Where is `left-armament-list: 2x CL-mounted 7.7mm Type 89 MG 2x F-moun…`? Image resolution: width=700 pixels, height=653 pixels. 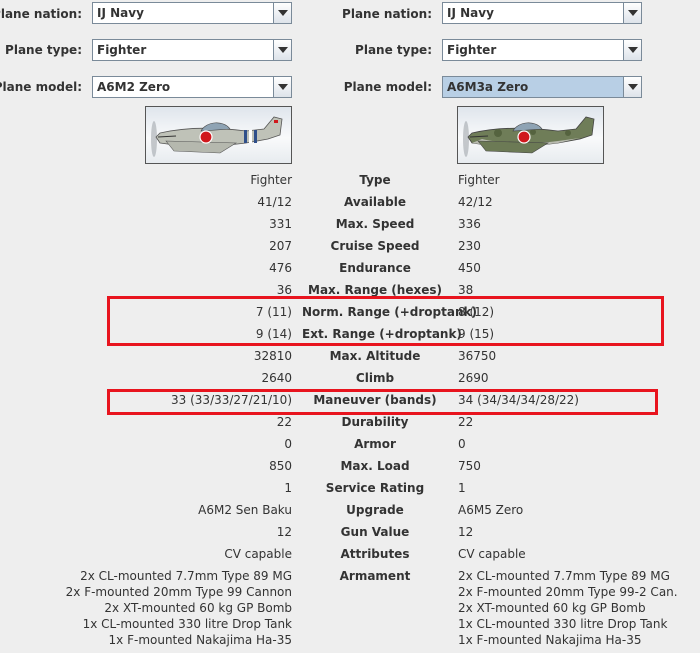 left-armament-list: 2x CL-mounted 7.7mm Type 89 MG 2x F-moun… is located at coordinates (179, 608).